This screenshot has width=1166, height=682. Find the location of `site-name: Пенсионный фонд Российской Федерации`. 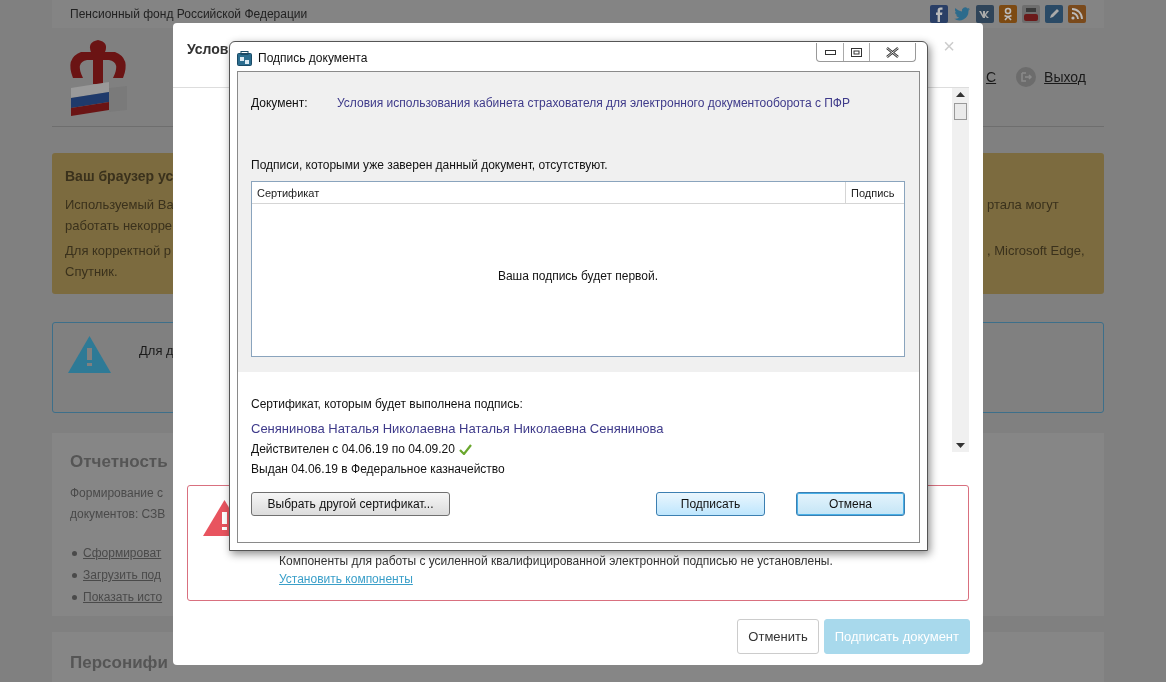

site-name: Пенсионный фонд Российской Федерации is located at coordinates (189, 14).